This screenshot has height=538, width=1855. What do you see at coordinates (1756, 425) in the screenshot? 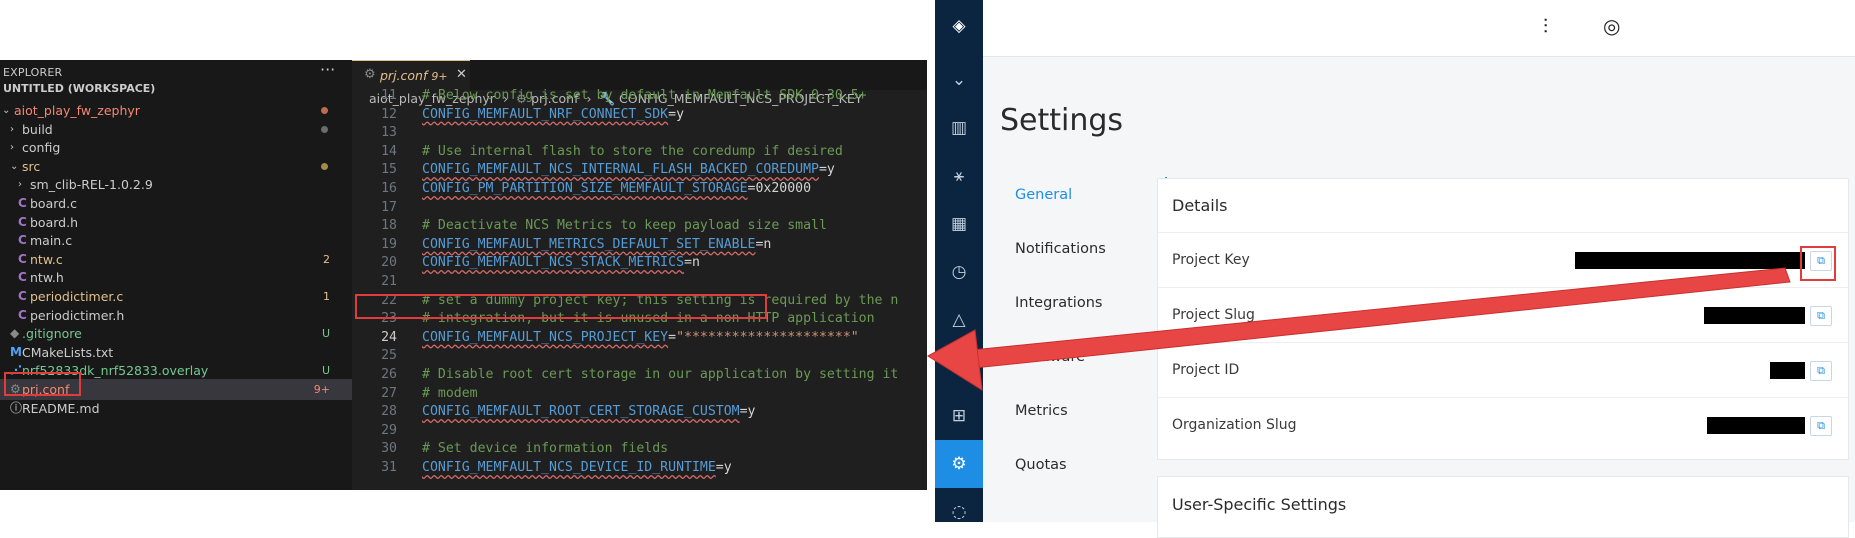
I see `organization-slug-value-redacted` at bounding box center [1756, 425].